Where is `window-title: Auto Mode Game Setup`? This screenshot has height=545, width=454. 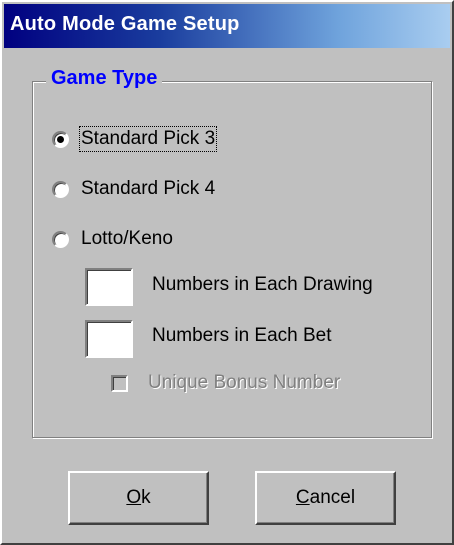
window-title: Auto Mode Game Setup is located at coordinates (125, 24).